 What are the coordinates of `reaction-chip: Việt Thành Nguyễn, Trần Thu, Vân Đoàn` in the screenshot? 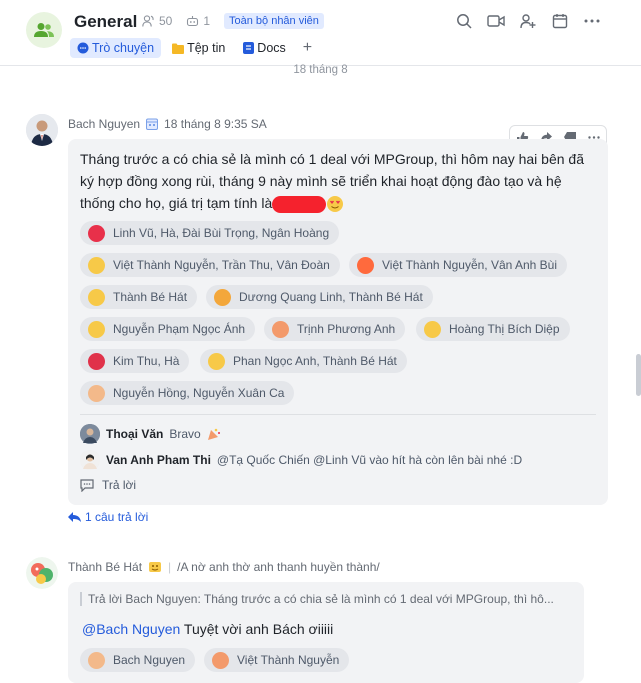 It's located at (210, 265).